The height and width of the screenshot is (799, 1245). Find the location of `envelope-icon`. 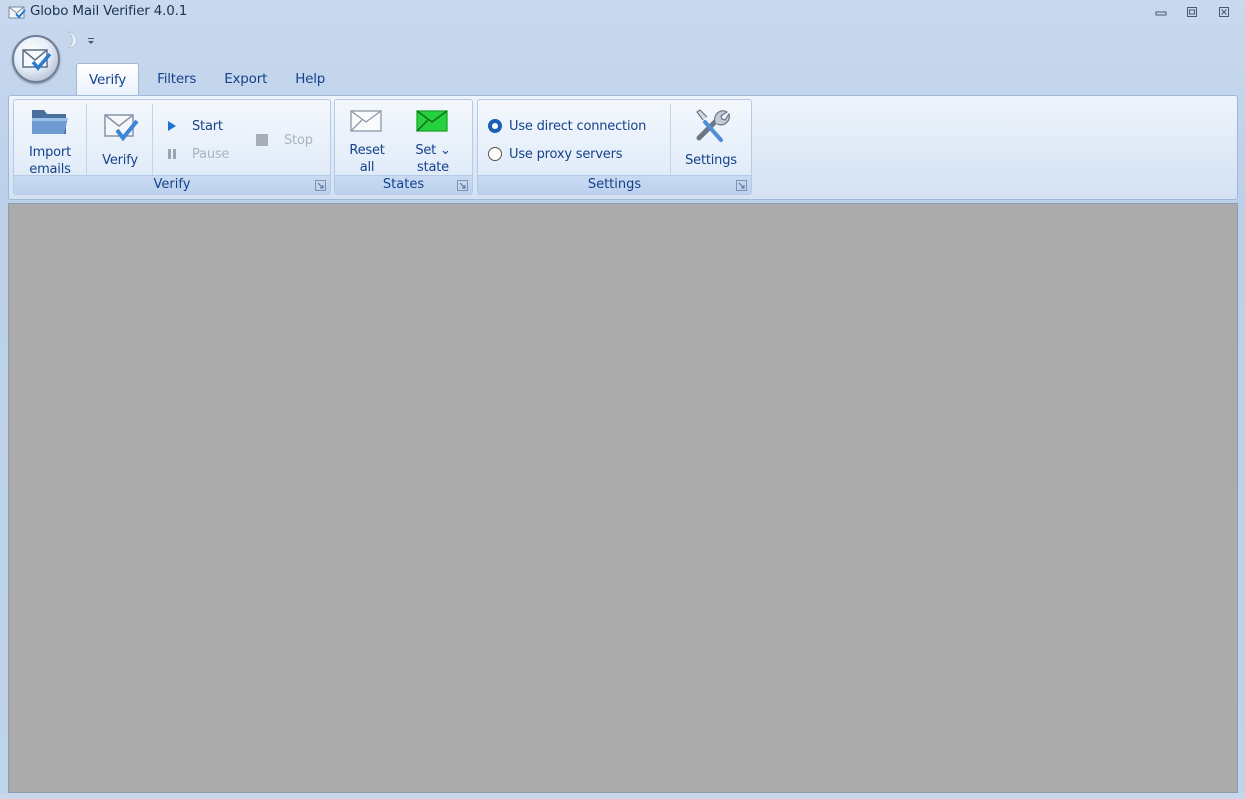

envelope-icon is located at coordinates (367, 121).